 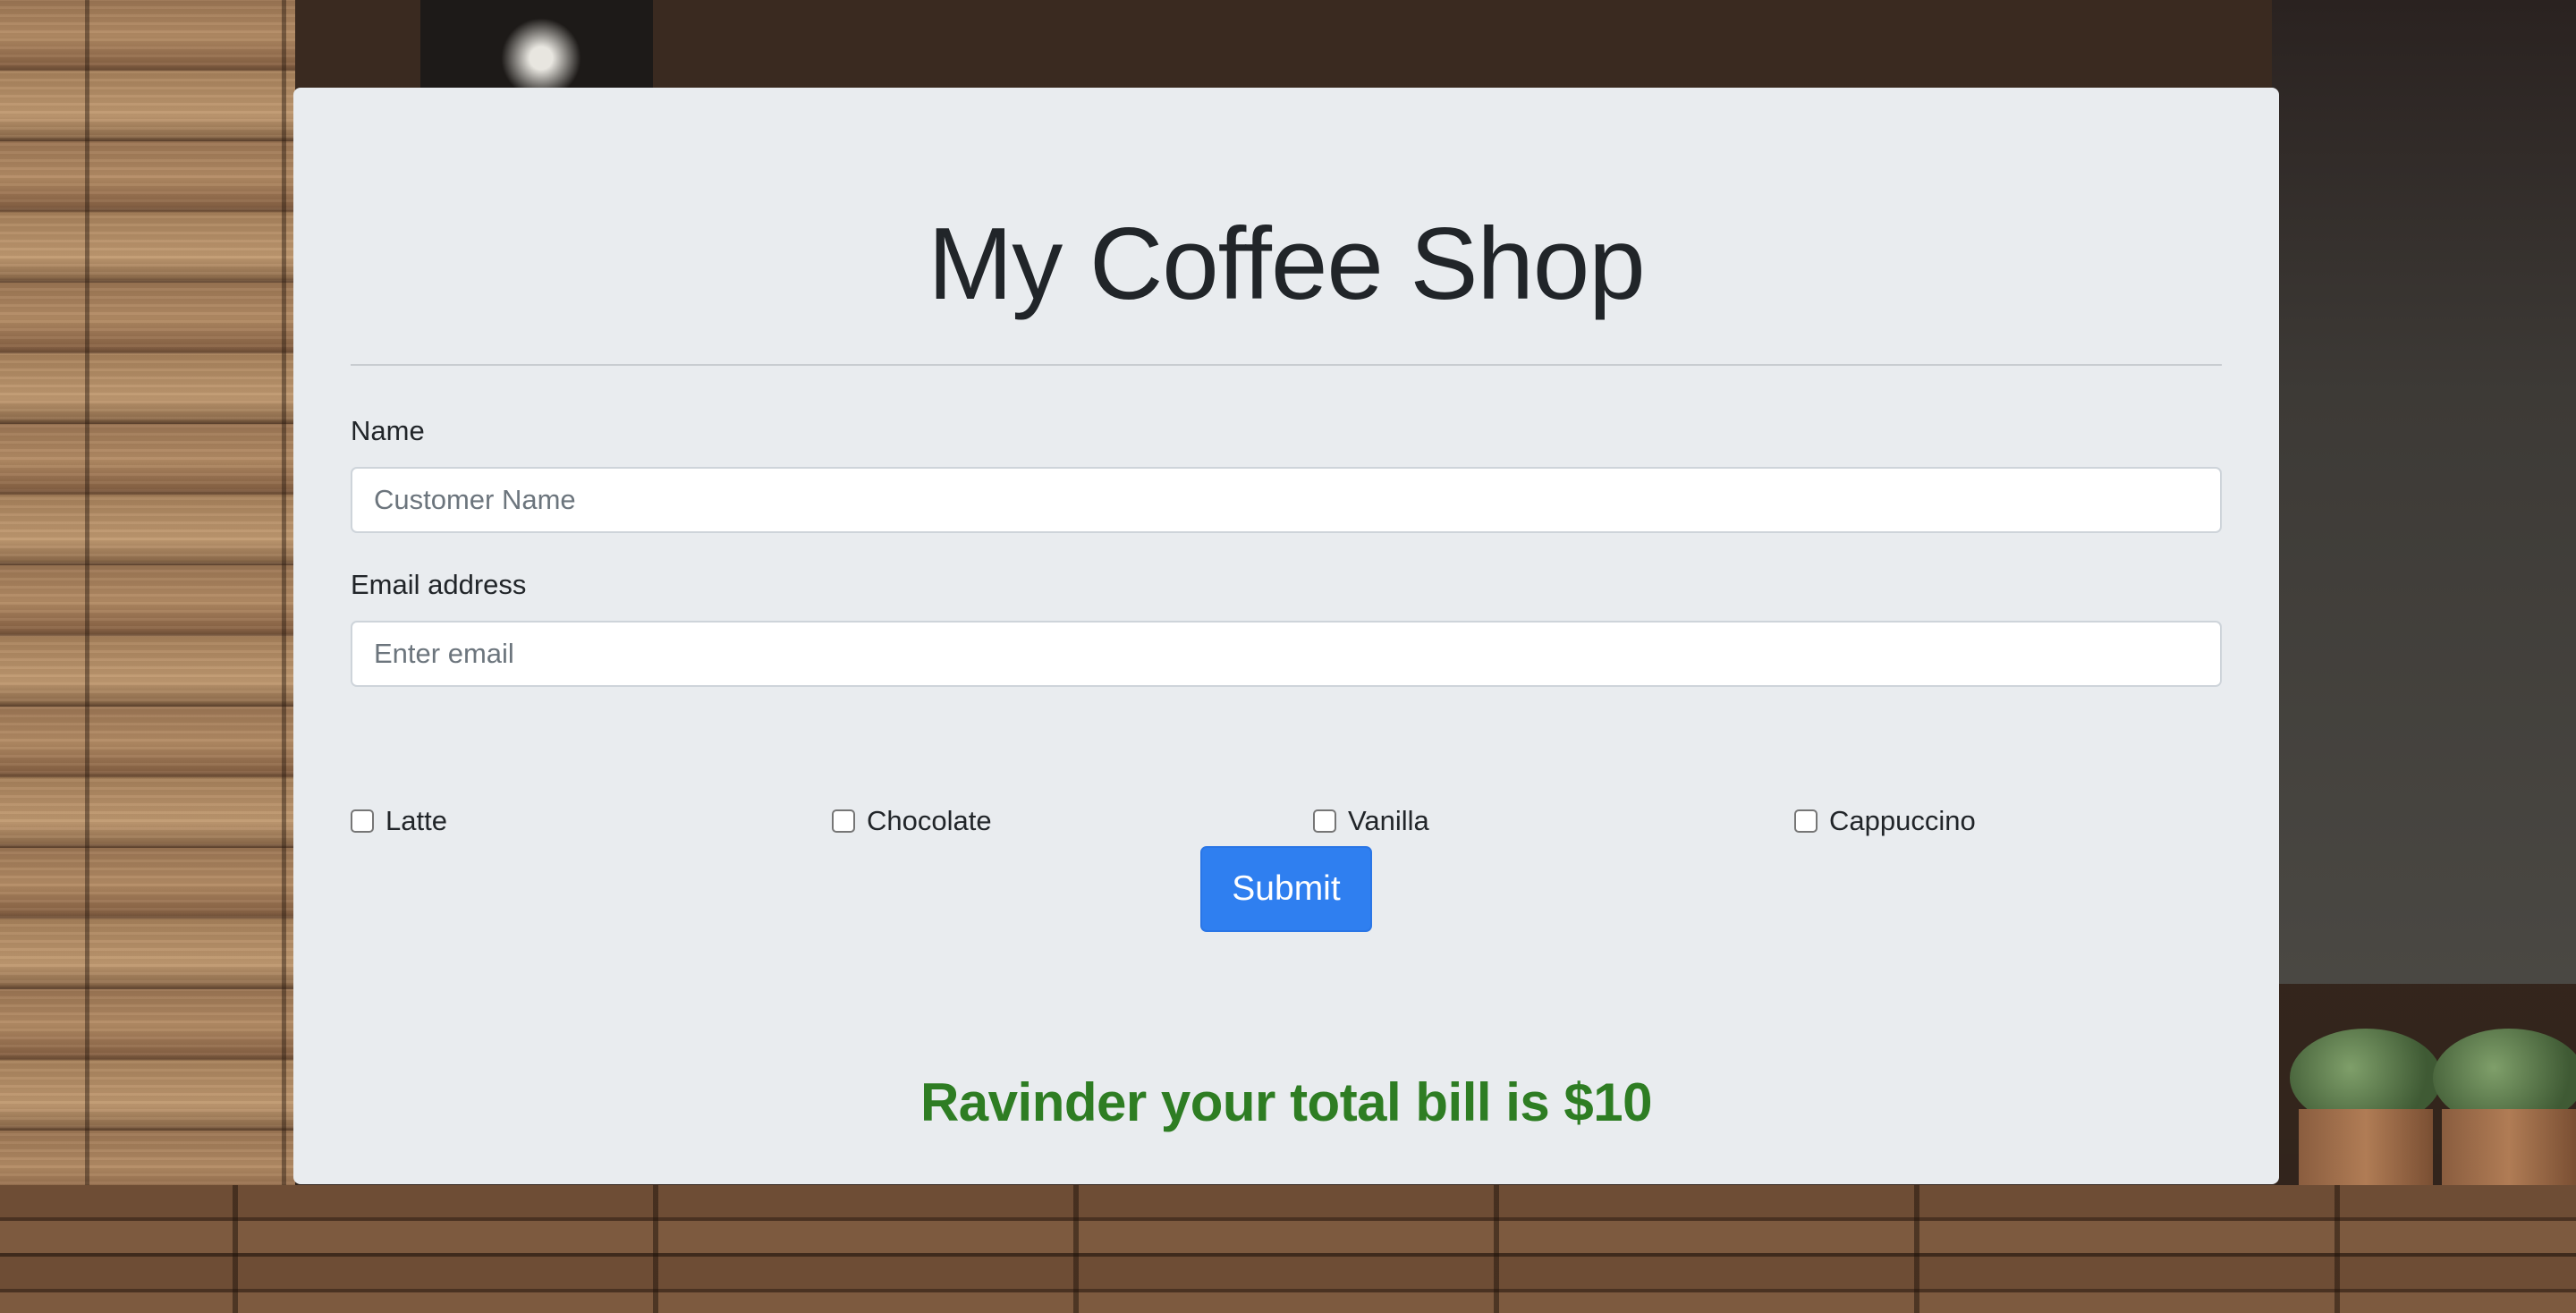 I want to click on cappuccino-label: Cappuccino, so click(x=1902, y=820).